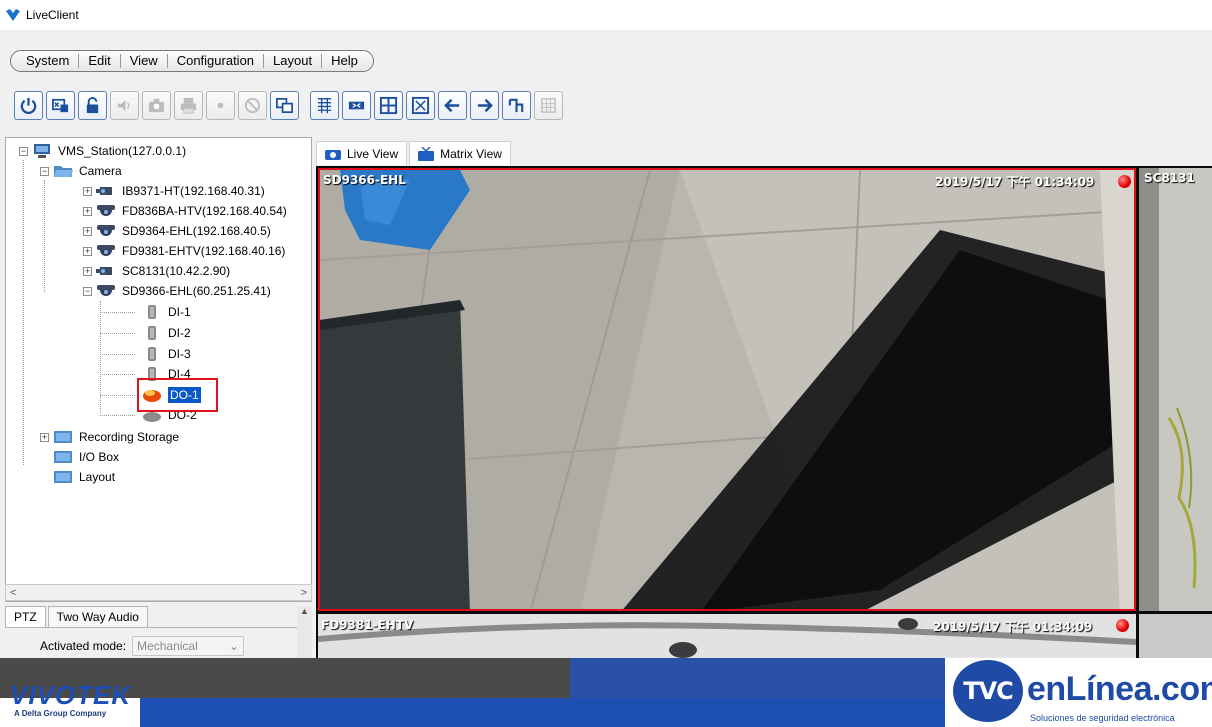  Describe the element at coordinates (185, 211) in the screenshot. I see `tree-camera-item: + FD836BA-HTV(192.168.40.54)` at that location.